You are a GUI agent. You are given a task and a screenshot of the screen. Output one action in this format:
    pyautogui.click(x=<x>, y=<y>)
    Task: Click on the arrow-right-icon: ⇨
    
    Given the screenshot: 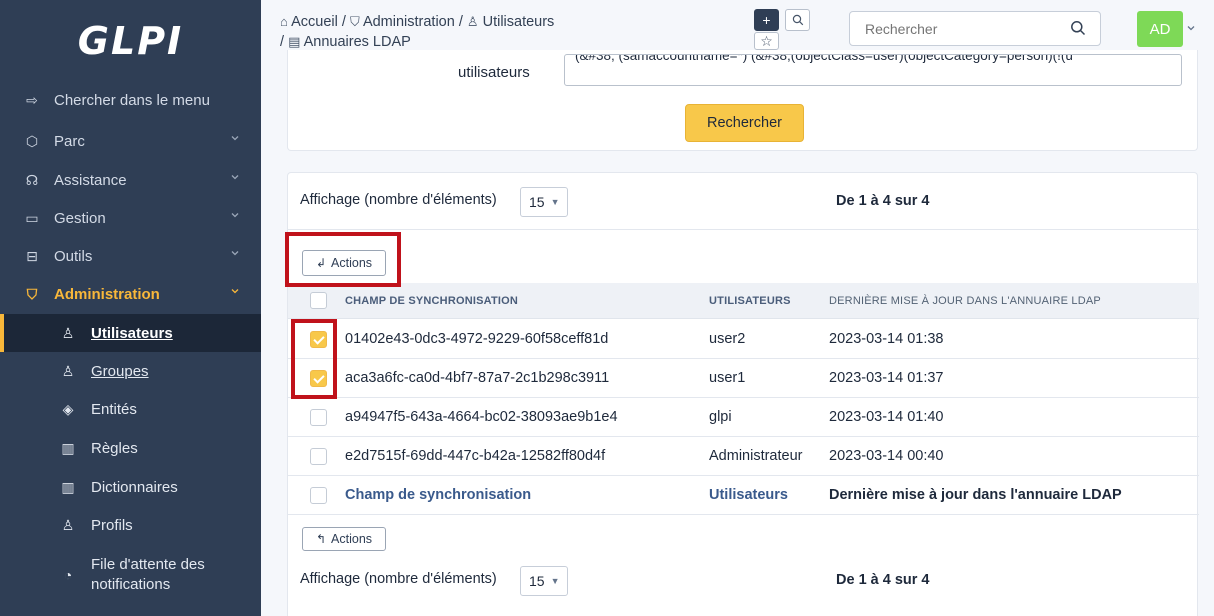 What is the action you would take?
    pyautogui.click(x=32, y=99)
    